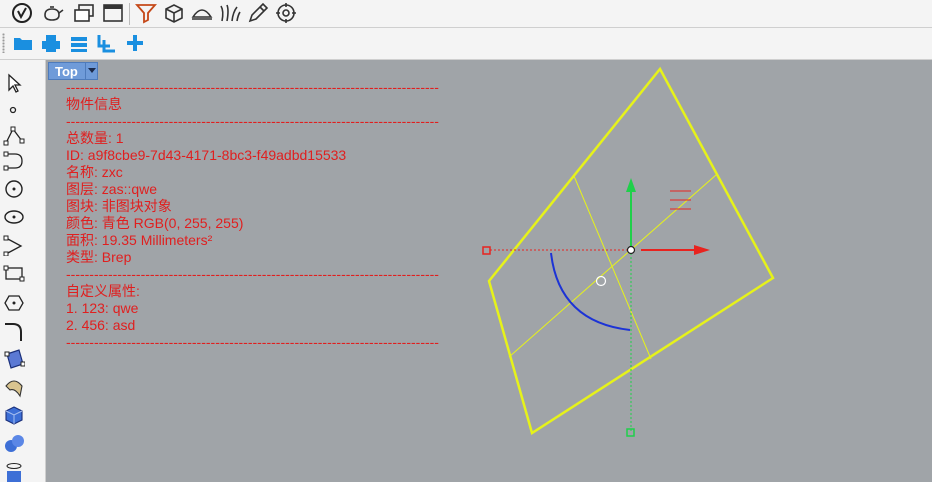  I want to click on surface-icon, so click(14, 359).